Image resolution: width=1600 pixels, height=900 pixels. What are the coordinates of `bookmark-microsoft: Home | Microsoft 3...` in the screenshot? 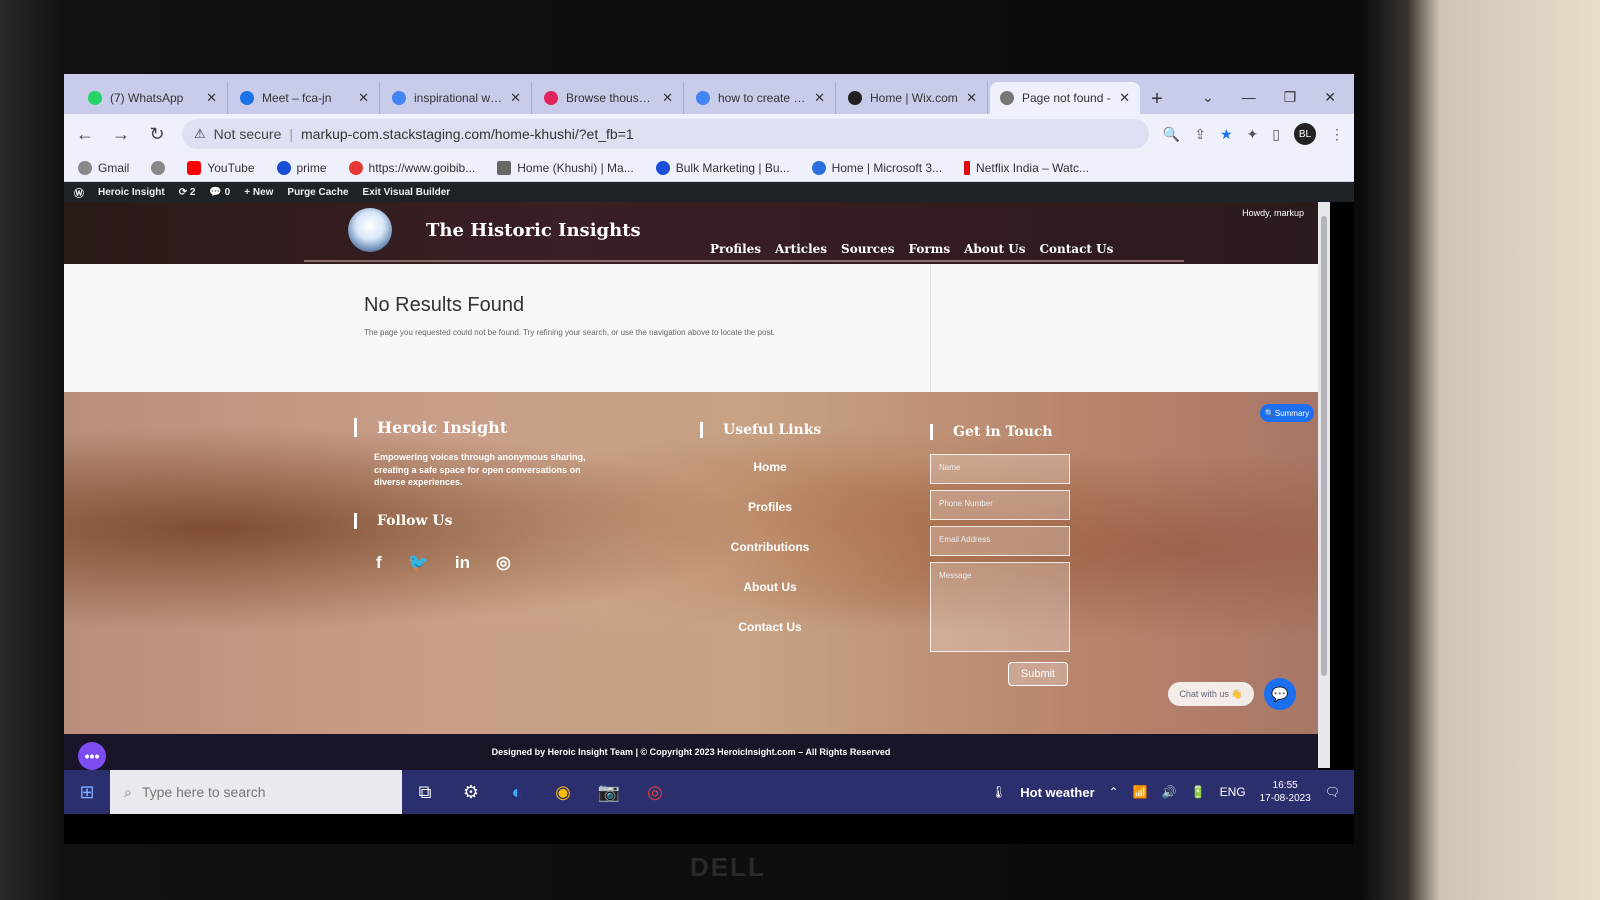 It's located at (876, 167).